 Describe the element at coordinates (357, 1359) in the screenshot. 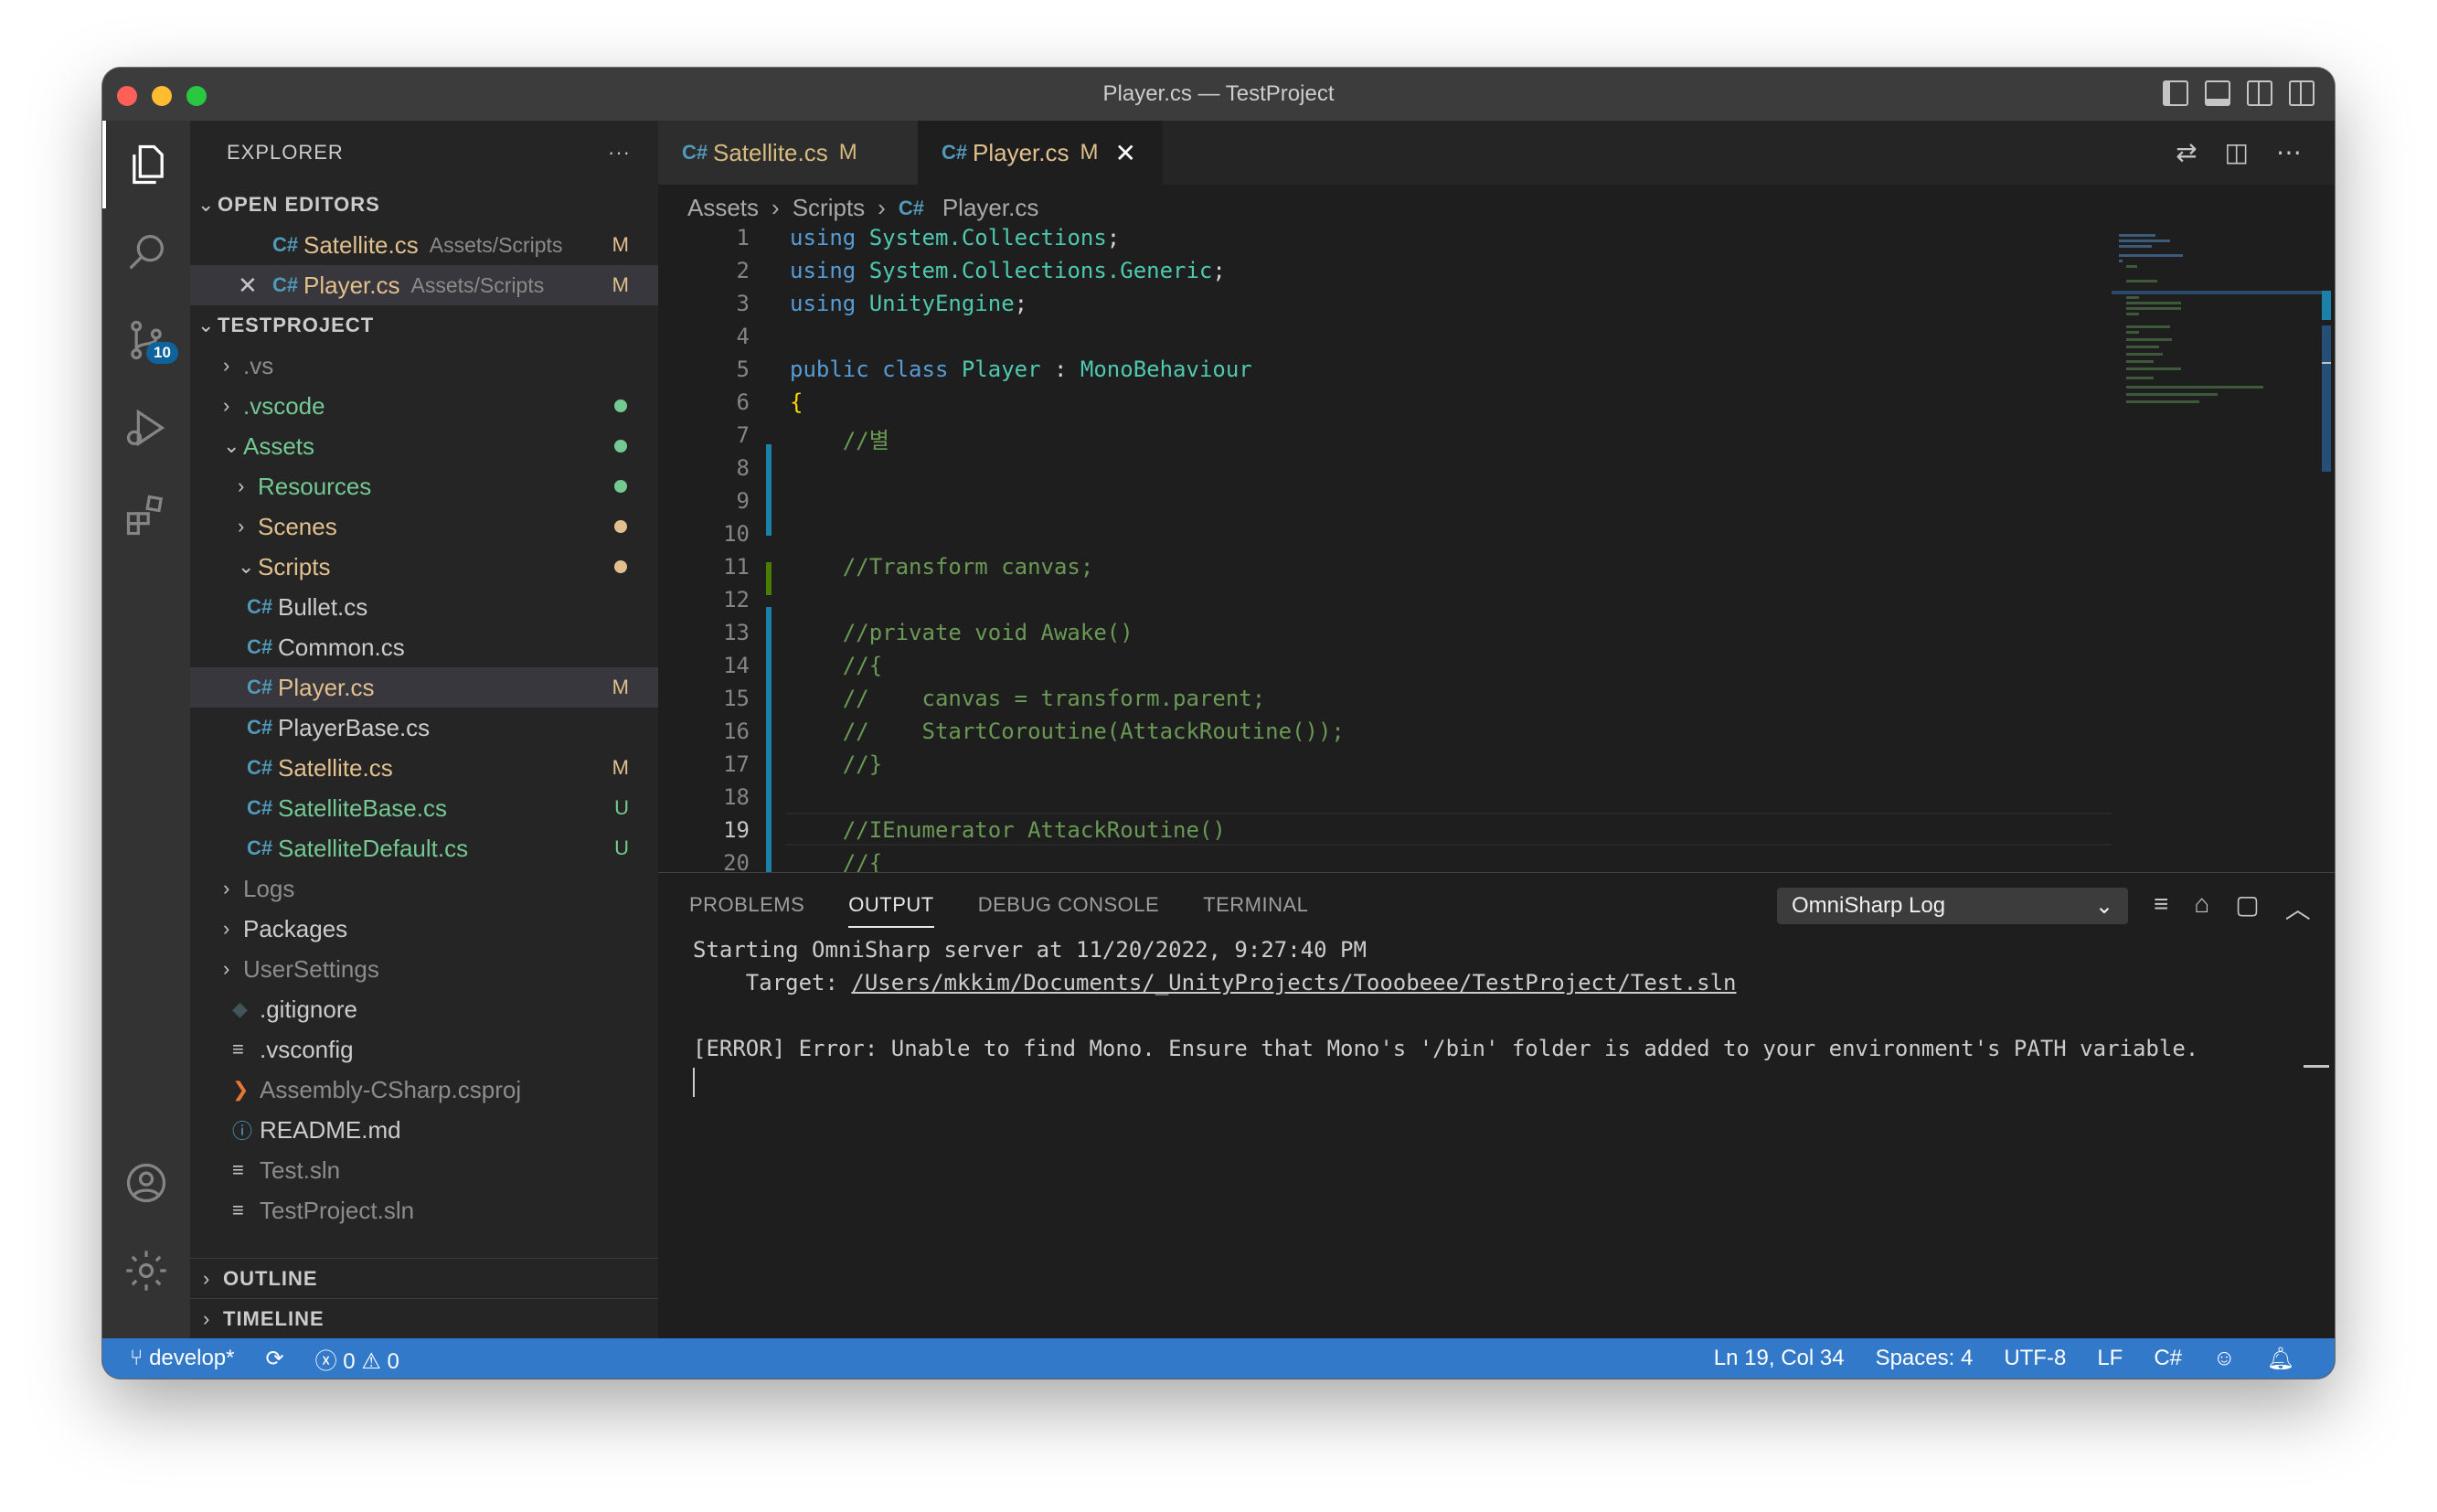

I see `problems-indicator: ⓧ 0 ⚠ 0` at that location.